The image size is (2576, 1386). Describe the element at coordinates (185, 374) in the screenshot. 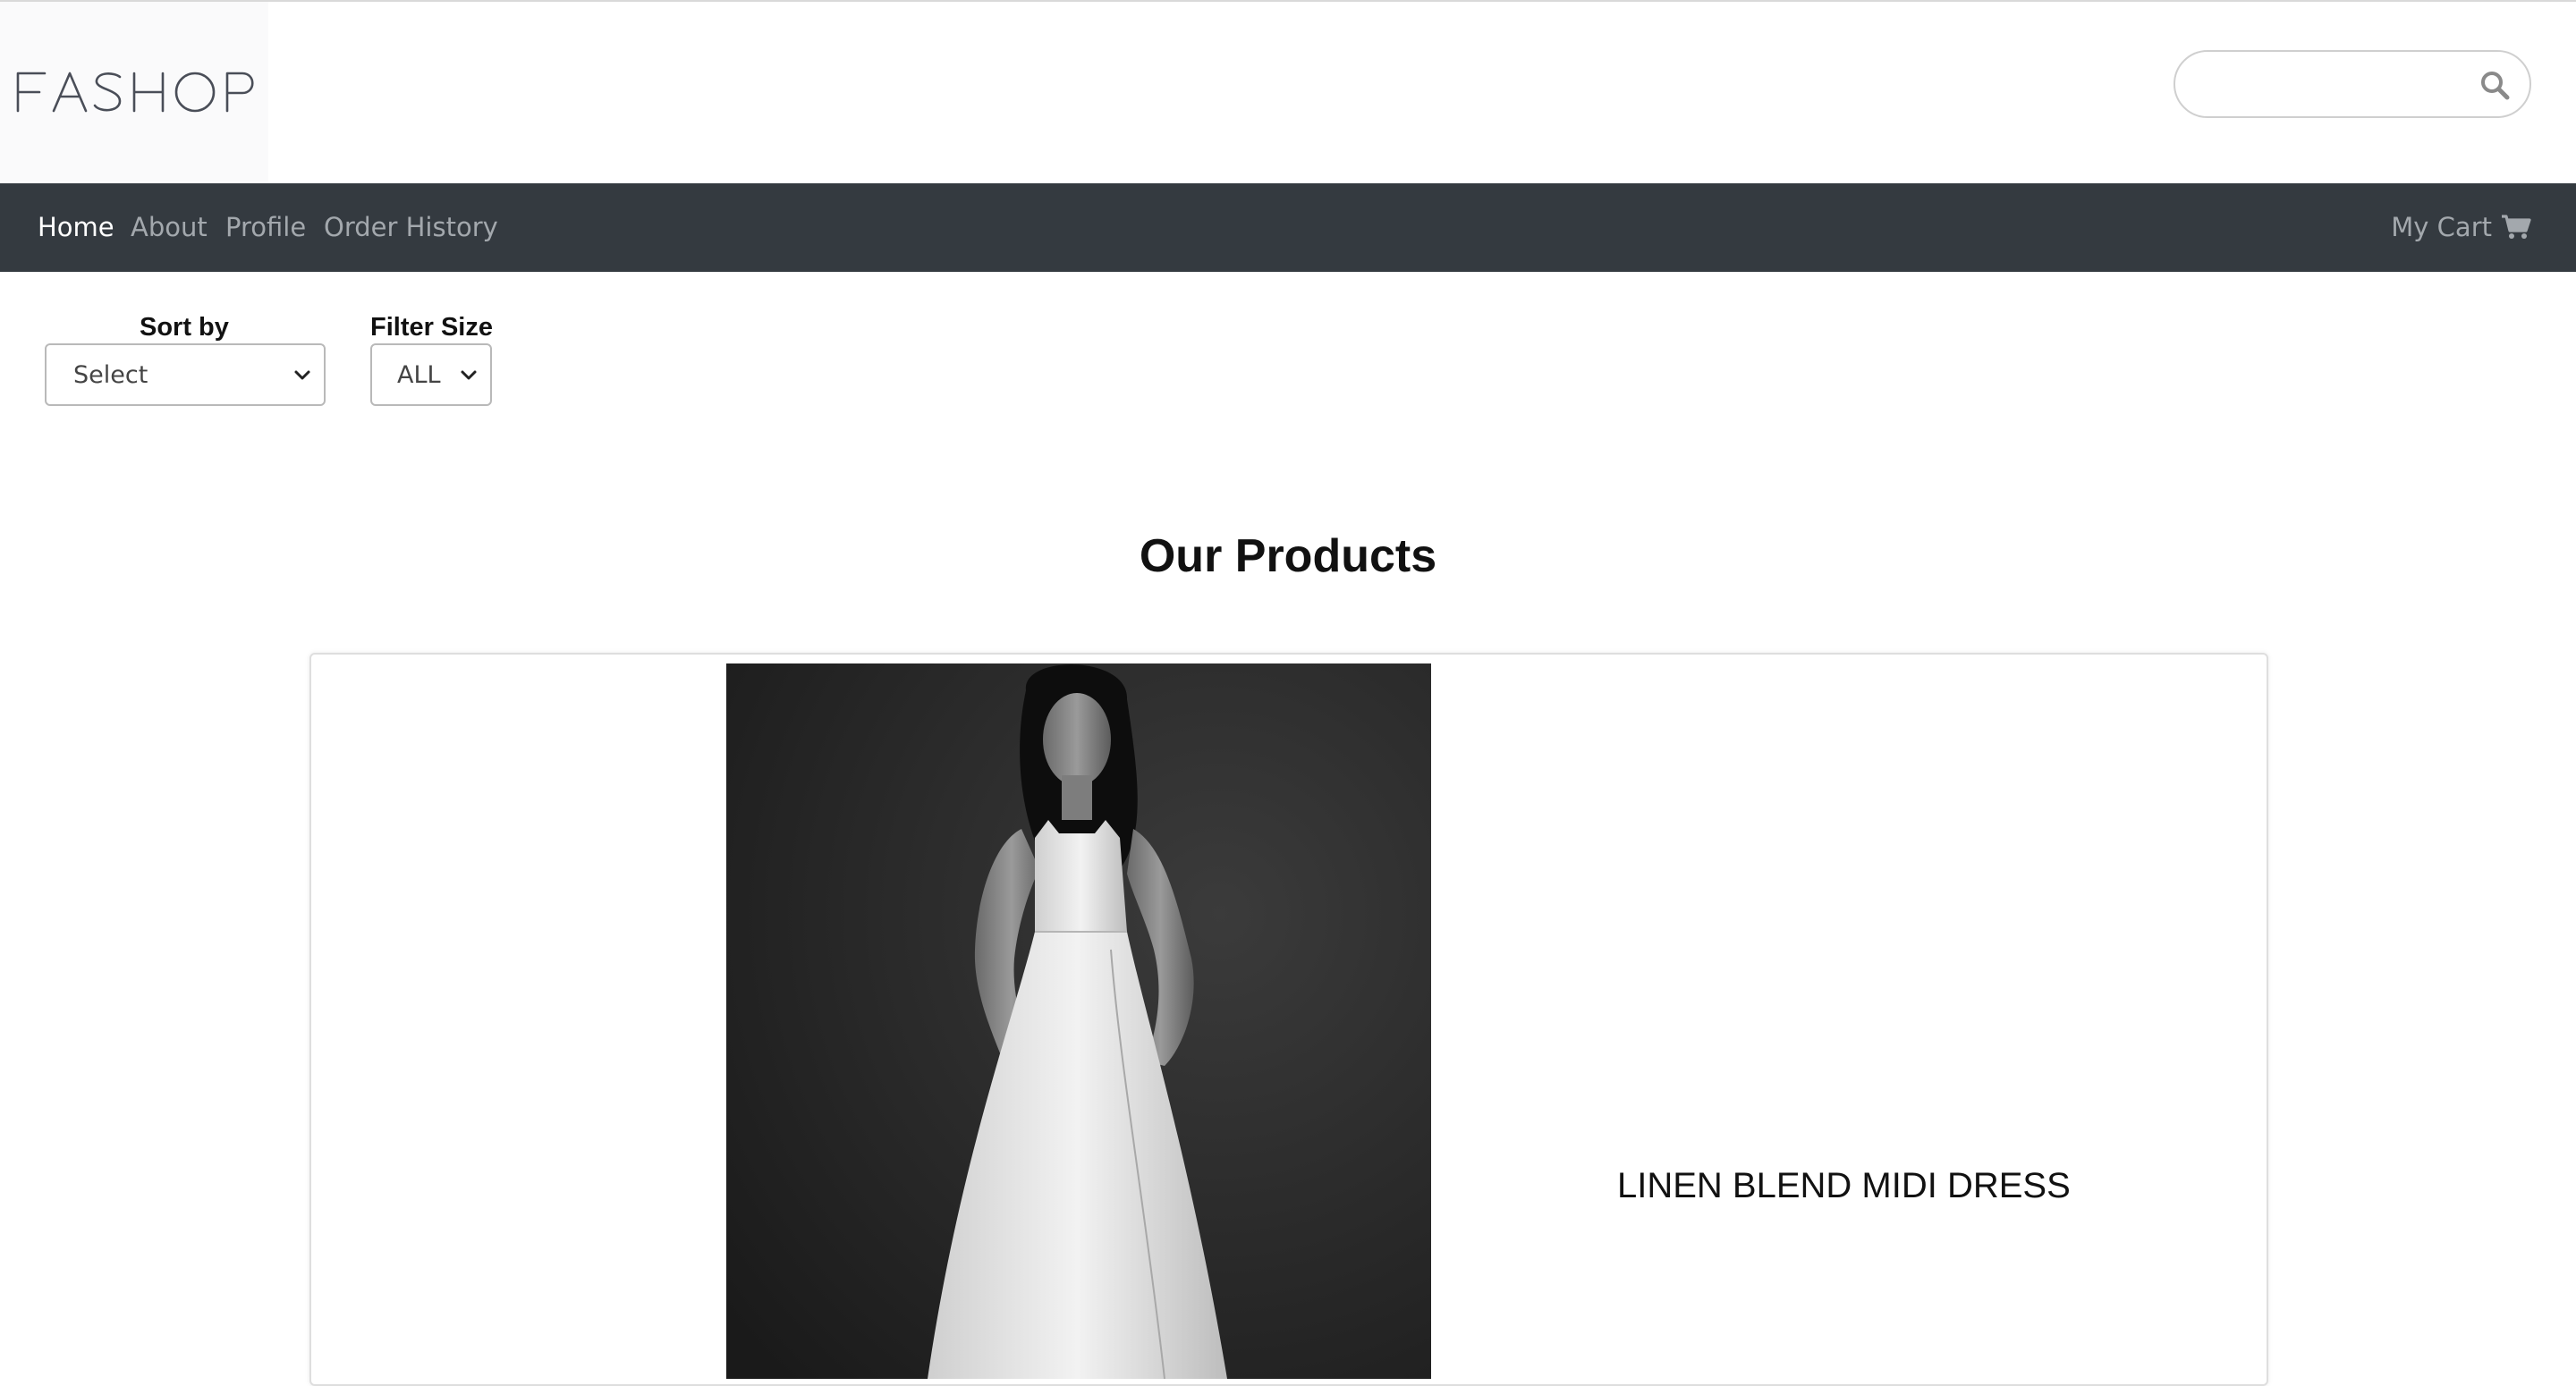

I see `sort-select: Select` at that location.